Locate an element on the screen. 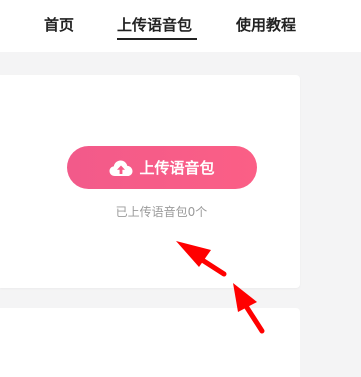 The height and width of the screenshot is (377, 361). cloud-upload-icon is located at coordinates (121, 168).